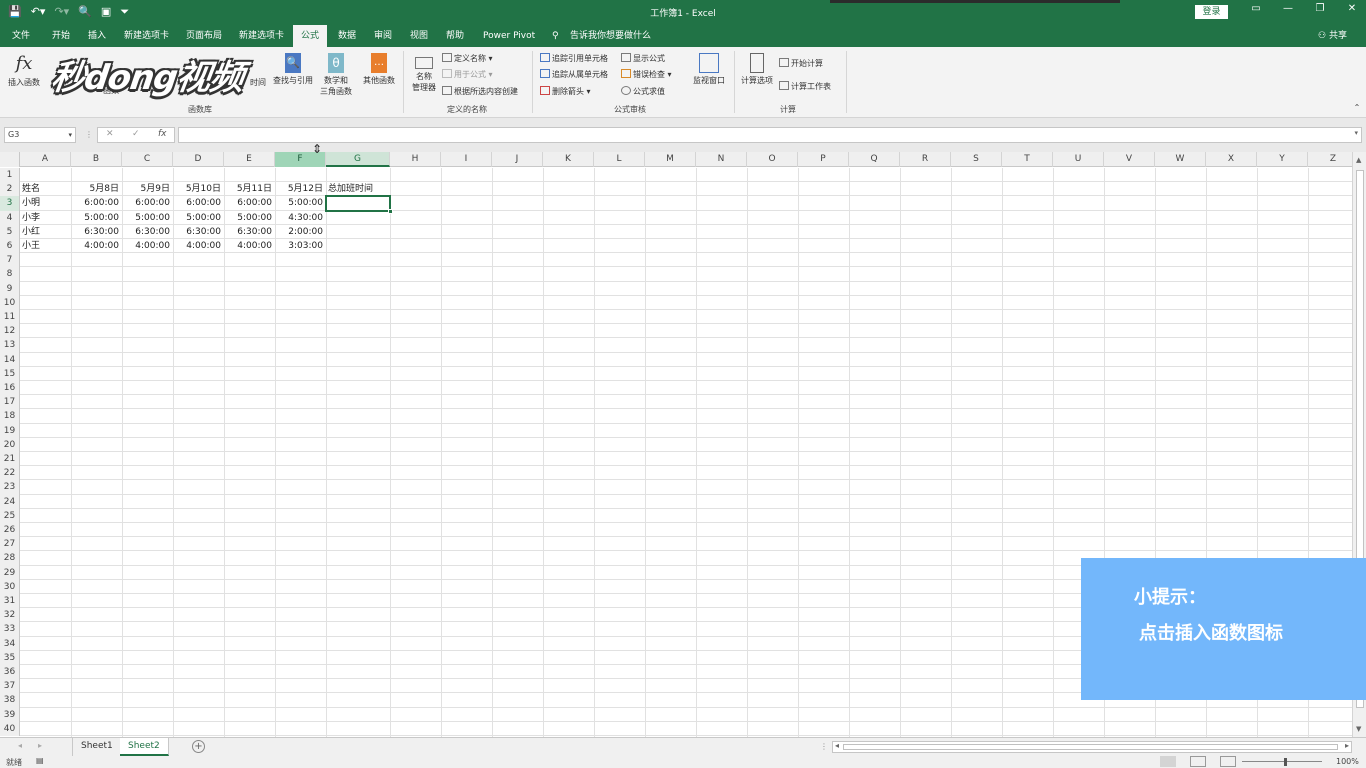  I want to click on column-header-l: L, so click(619, 159).